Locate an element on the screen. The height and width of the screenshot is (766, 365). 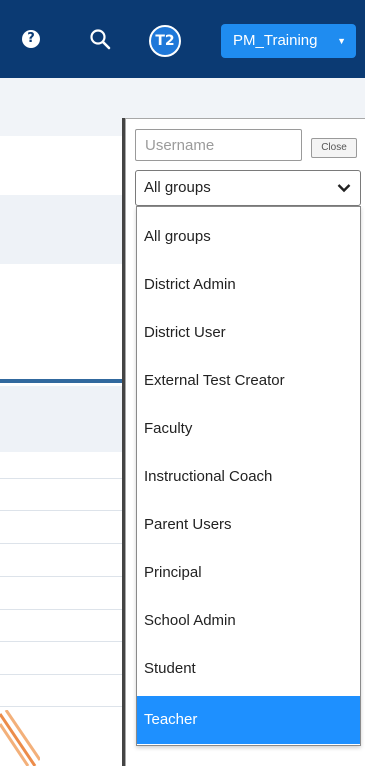
username-input is located at coordinates (218, 145).